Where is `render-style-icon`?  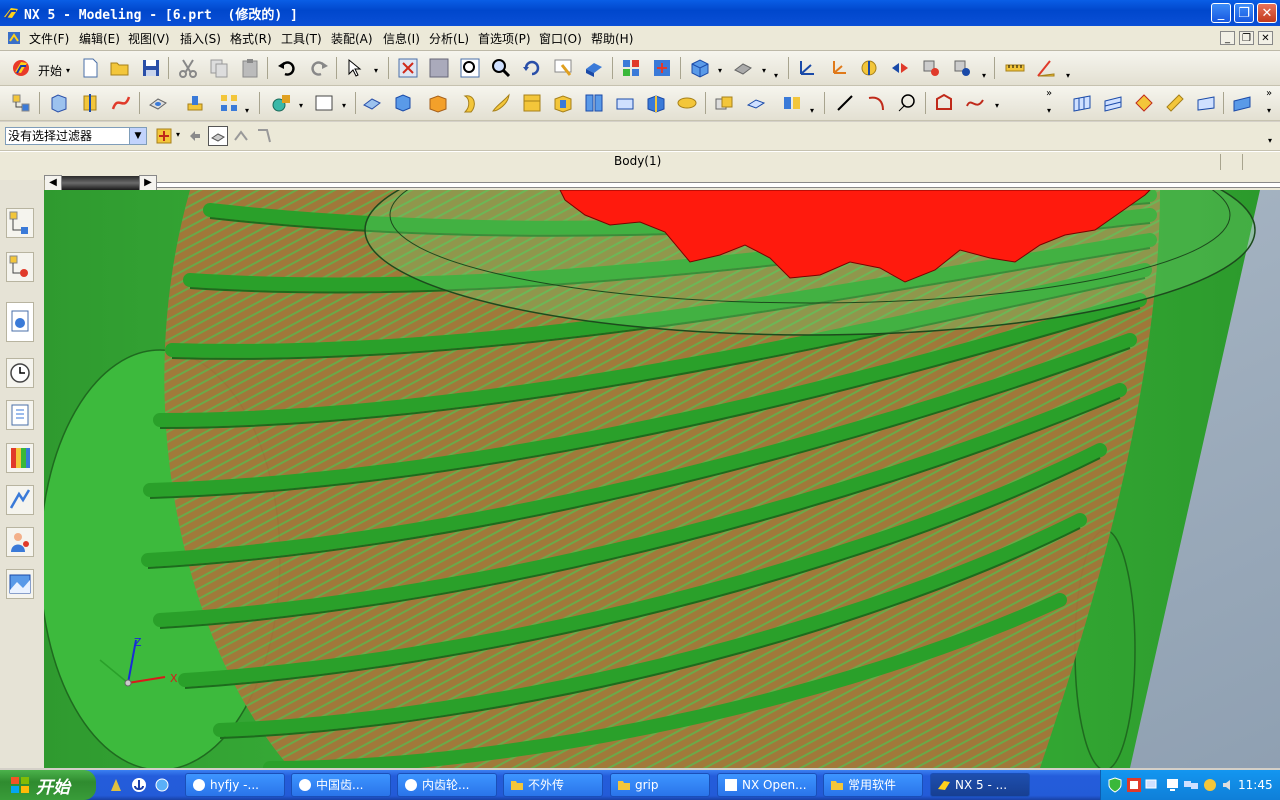 render-style-icon is located at coordinates (594, 68).